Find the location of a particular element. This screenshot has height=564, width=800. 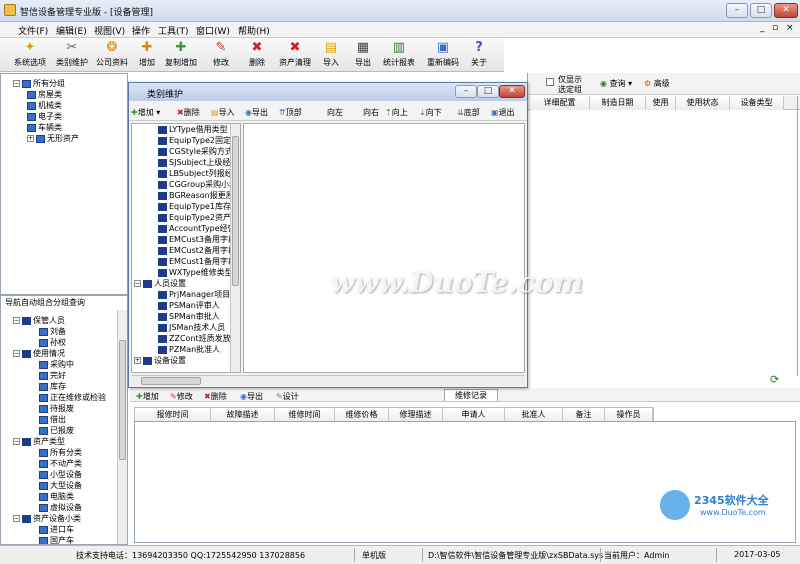

tree-item: AccountType经营 is located at coordinates (197, 229).